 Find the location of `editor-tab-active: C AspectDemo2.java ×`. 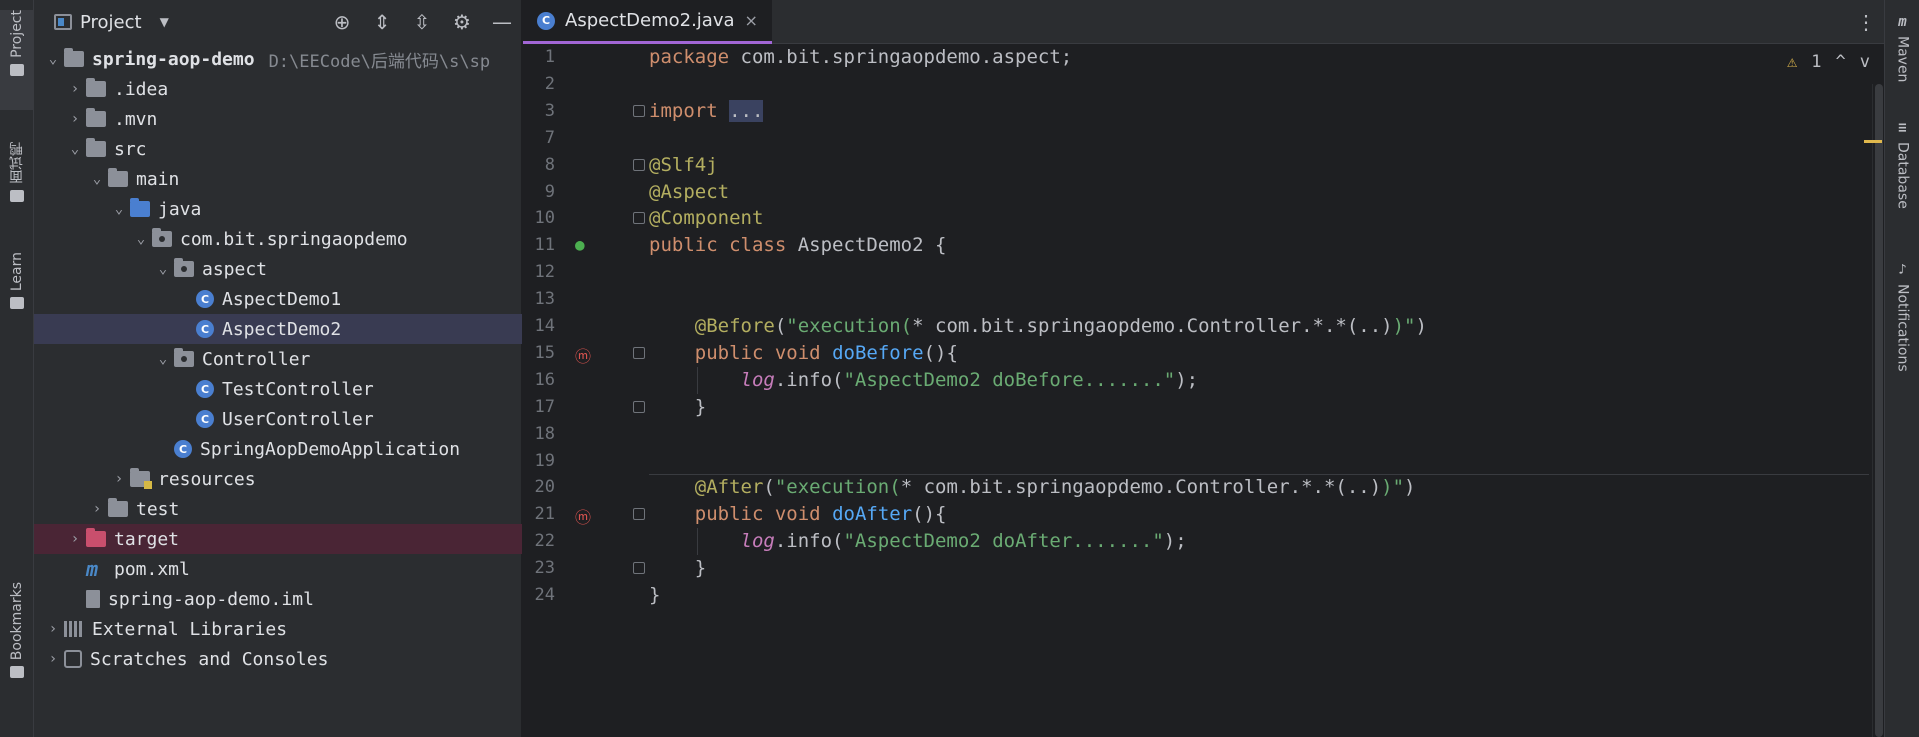

editor-tab-active: C AspectDemo2.java × is located at coordinates (647, 22).